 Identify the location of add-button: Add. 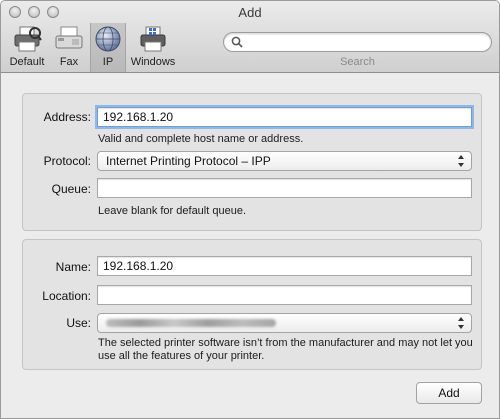
(449, 393).